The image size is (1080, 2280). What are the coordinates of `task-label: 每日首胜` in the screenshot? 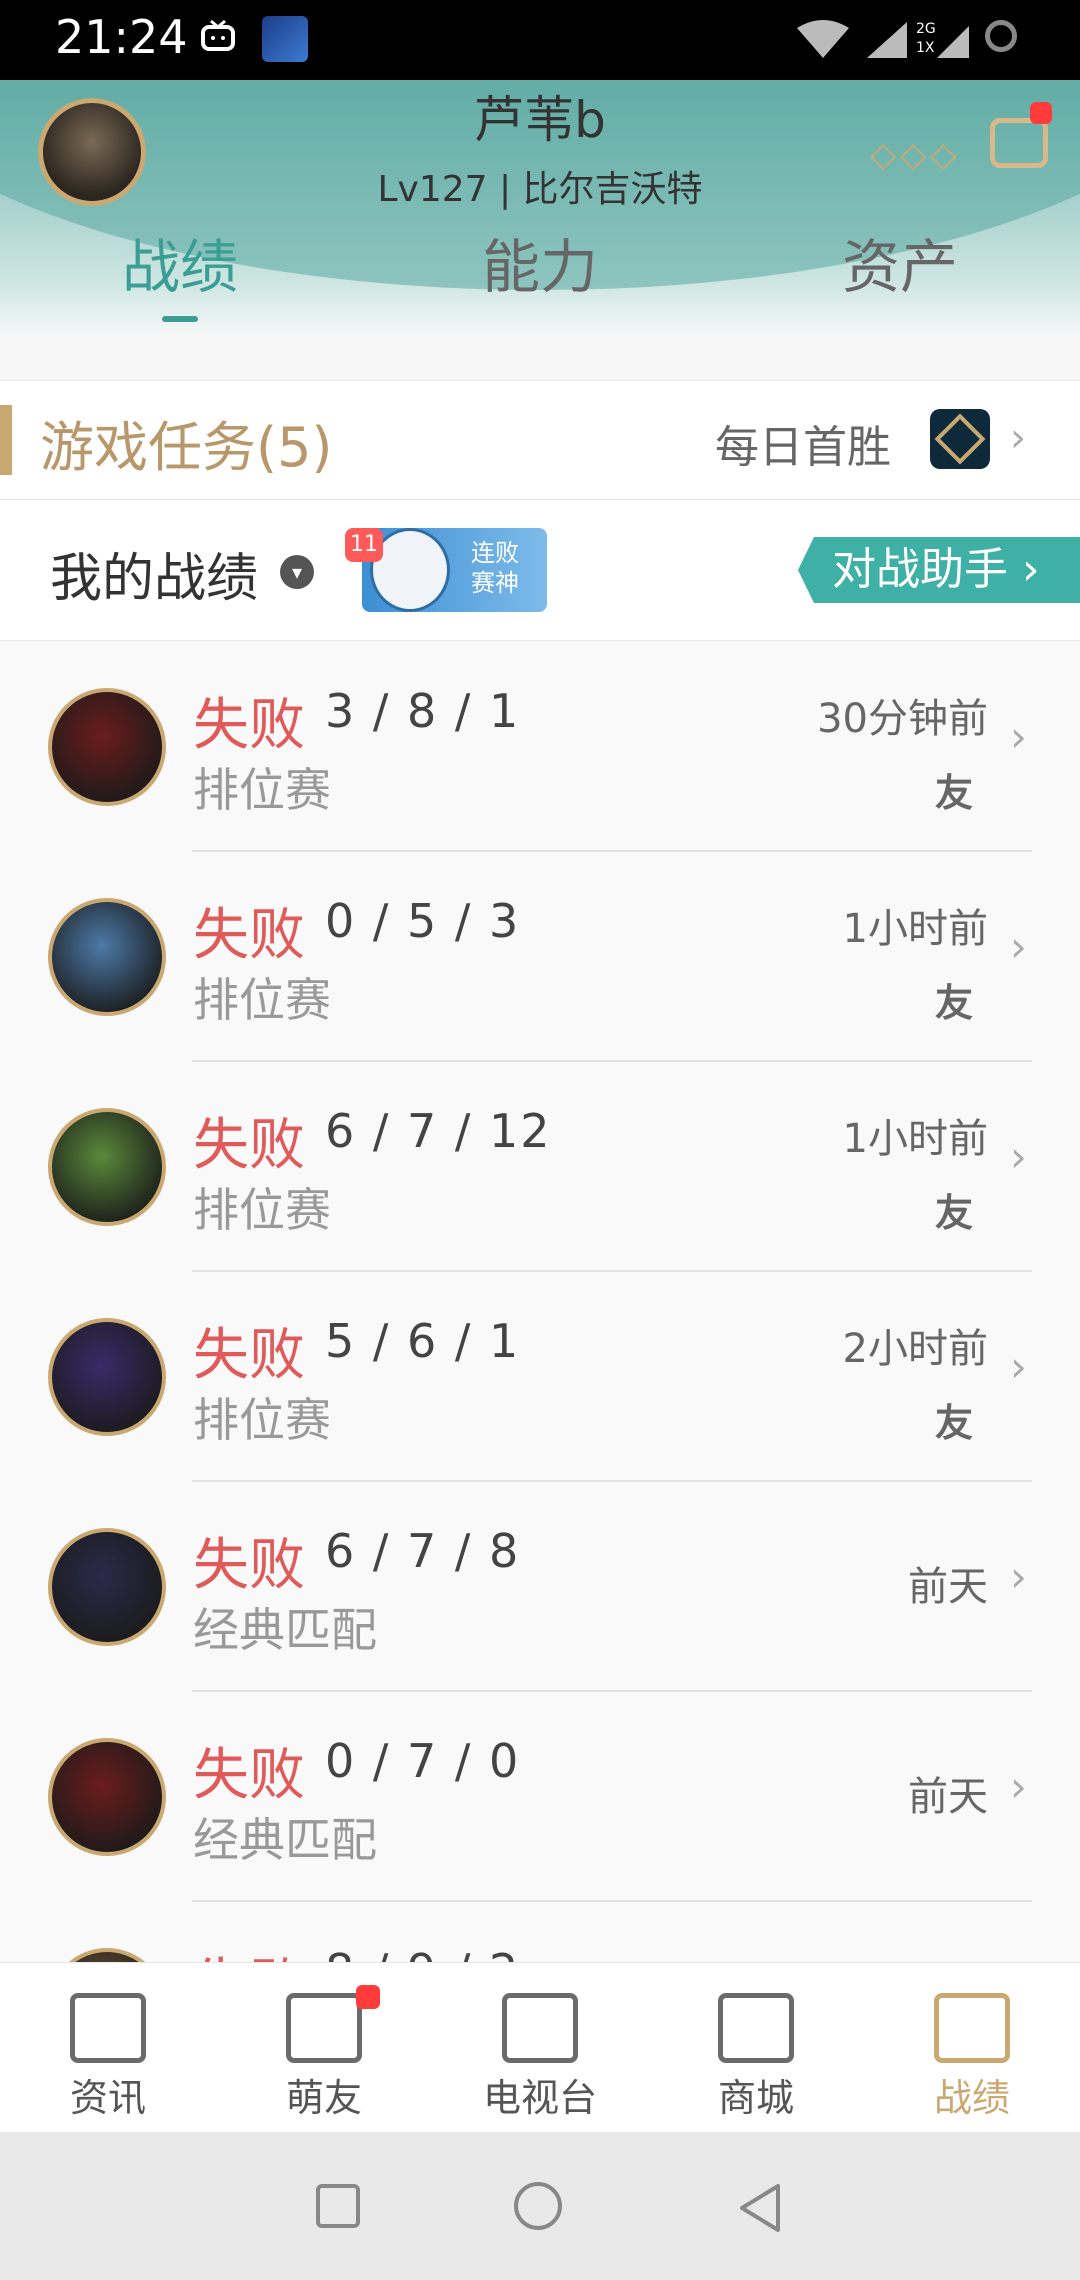 It's located at (803, 447).